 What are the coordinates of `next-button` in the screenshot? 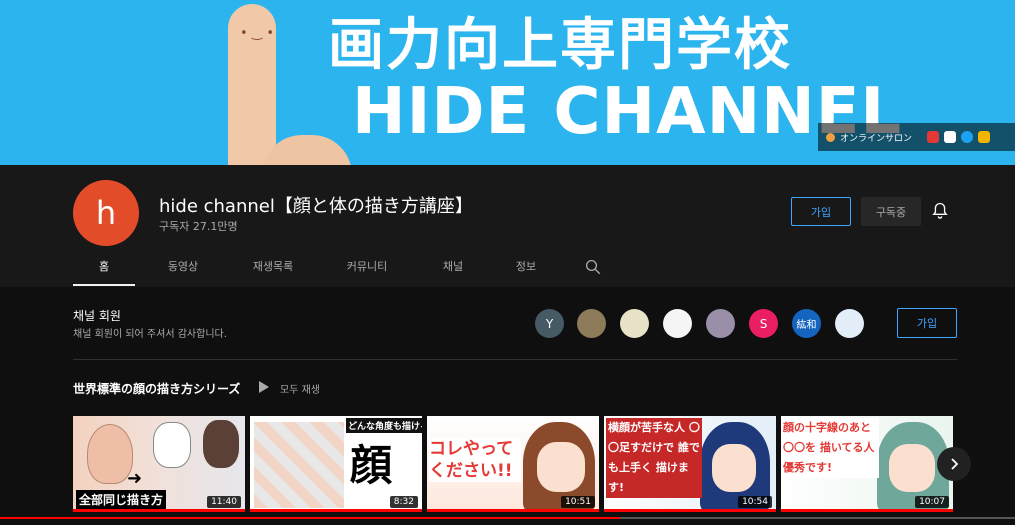 It's located at (954, 464).